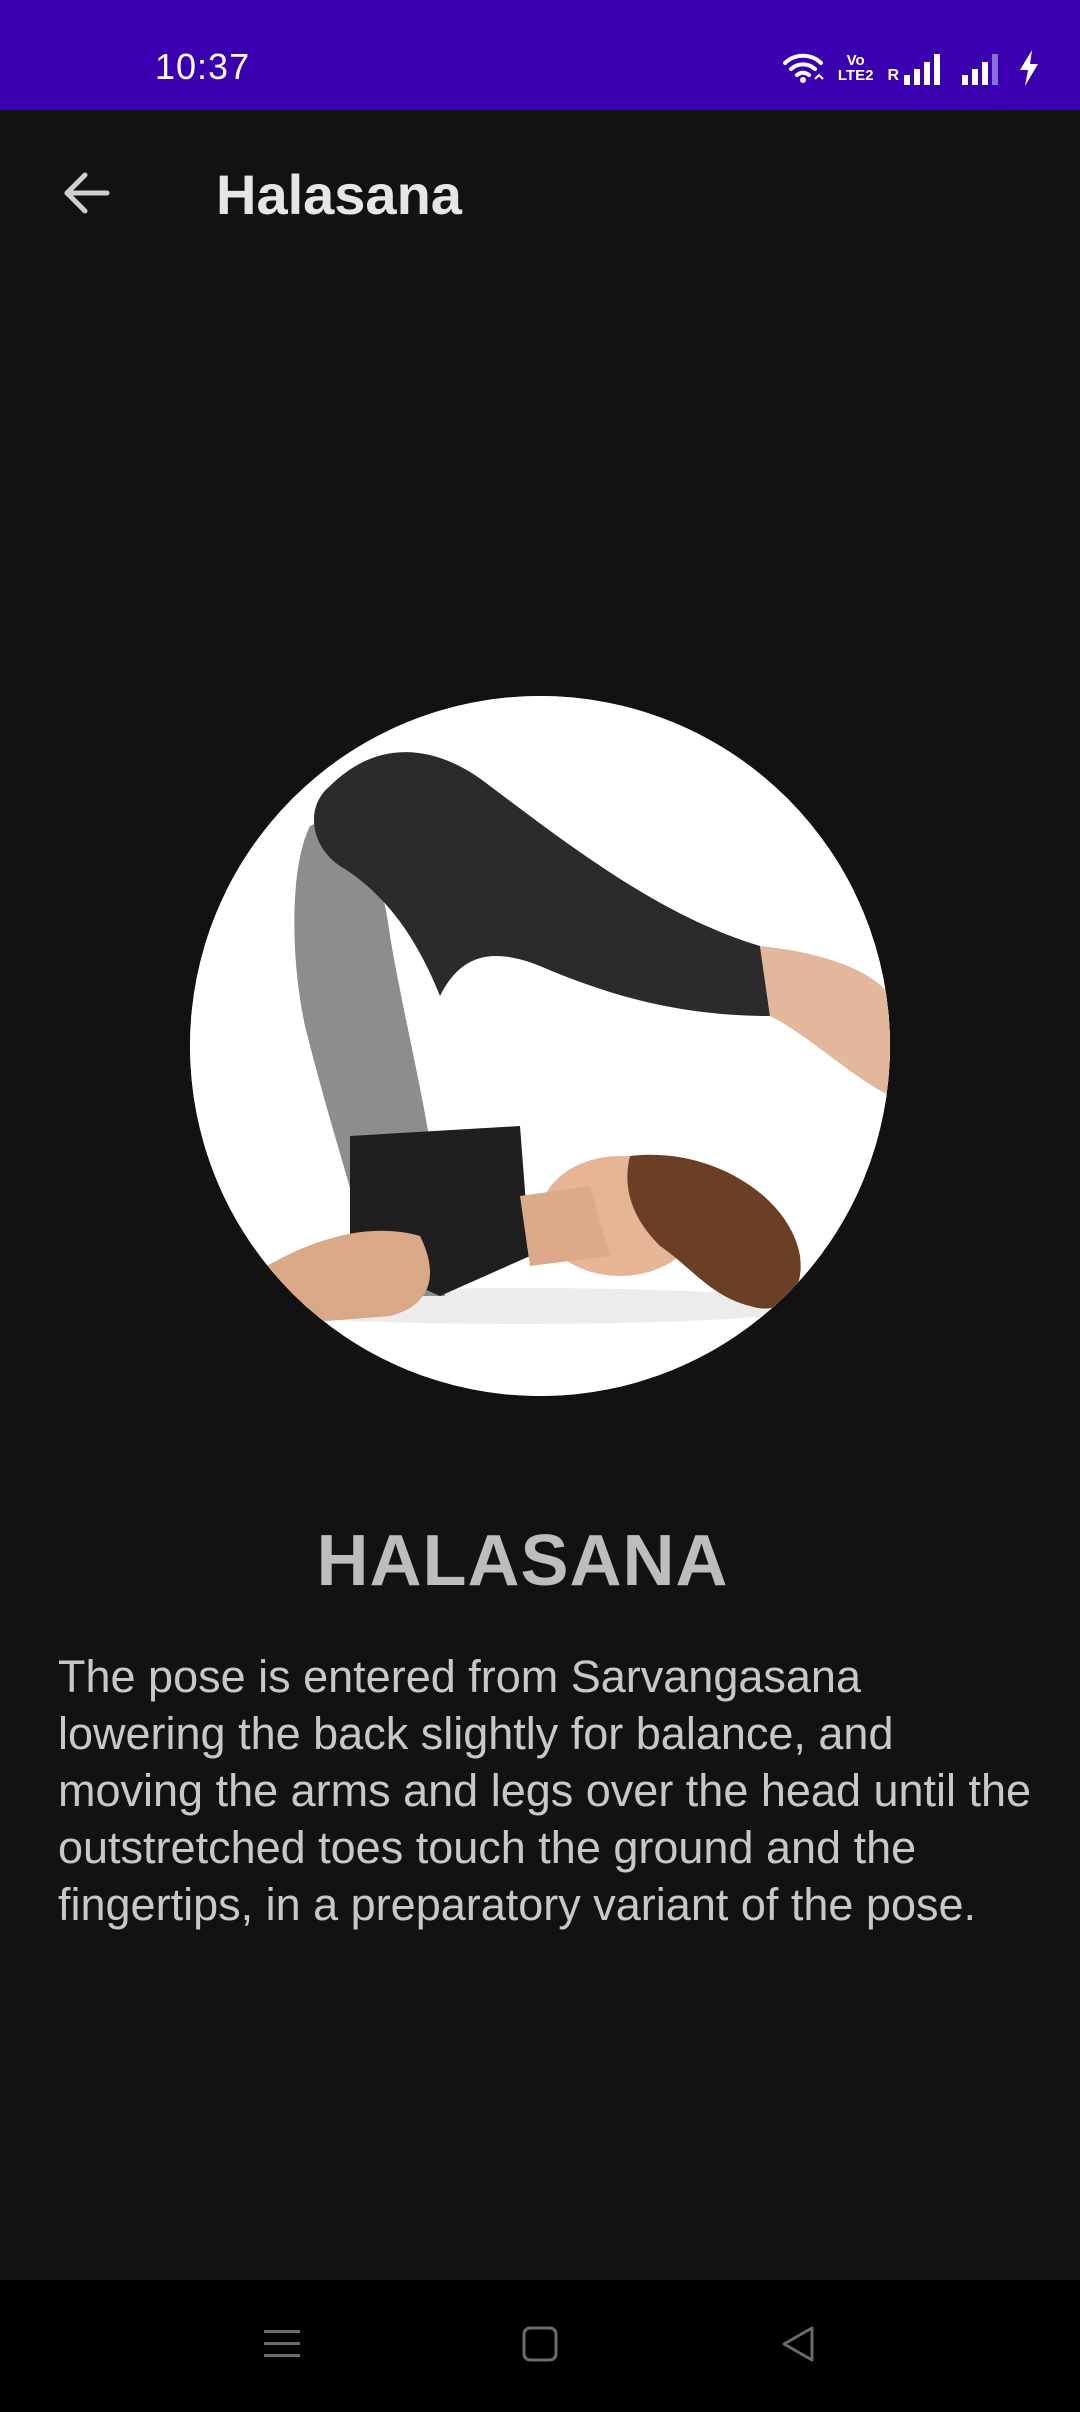 The height and width of the screenshot is (2412, 1080). Describe the element at coordinates (540, 195) in the screenshot. I see `app-bar: Halasana` at that location.